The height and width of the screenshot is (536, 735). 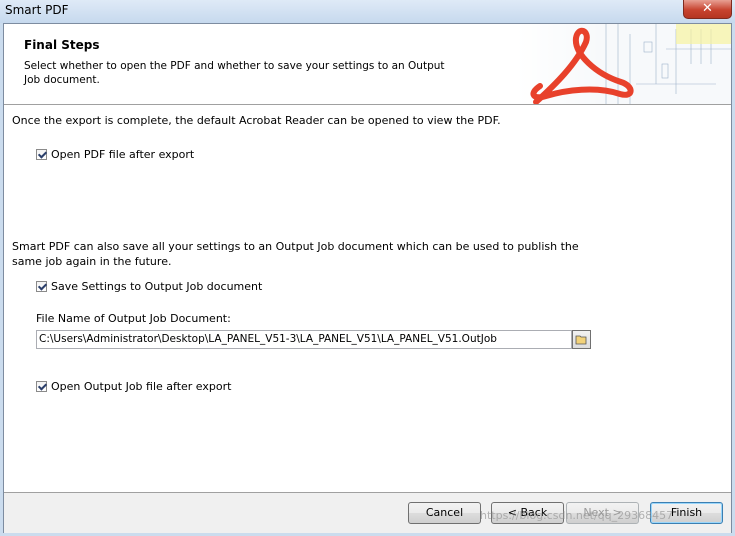 I want to click on window-titlebar: Smart PDF ✕, so click(x=367, y=11).